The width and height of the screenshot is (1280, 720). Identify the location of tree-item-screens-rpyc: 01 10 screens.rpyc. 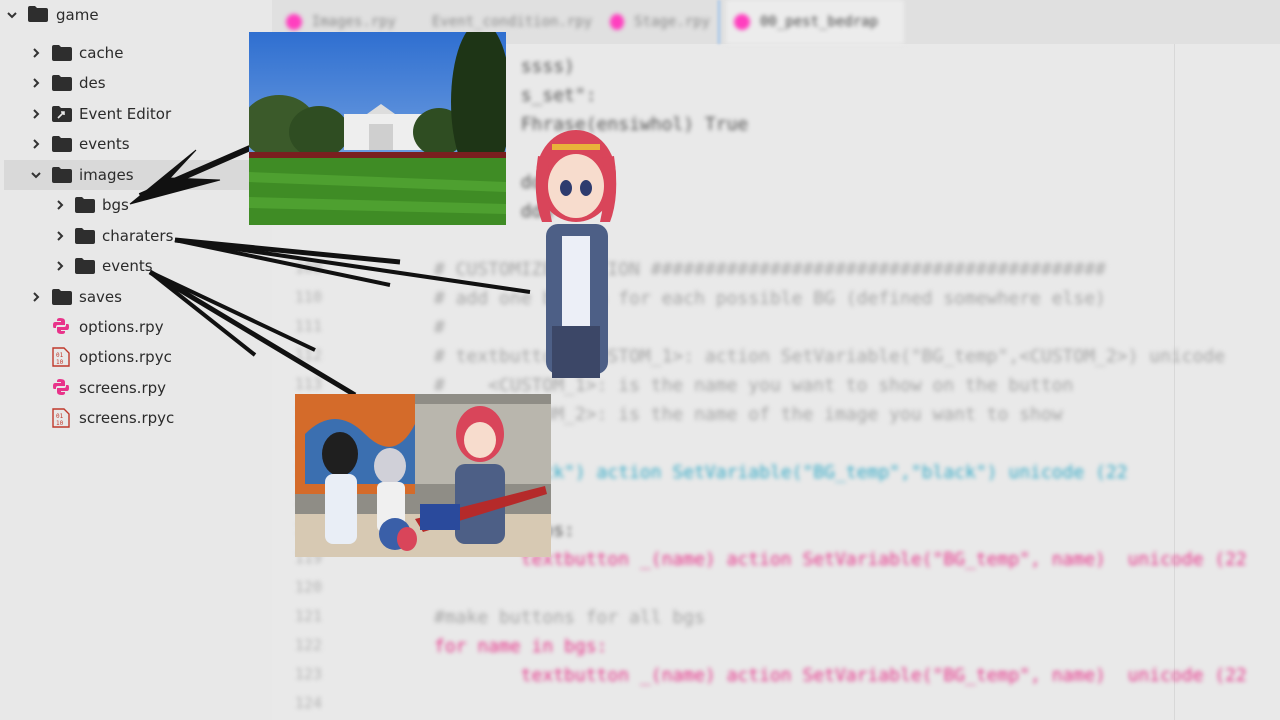
(136, 418).